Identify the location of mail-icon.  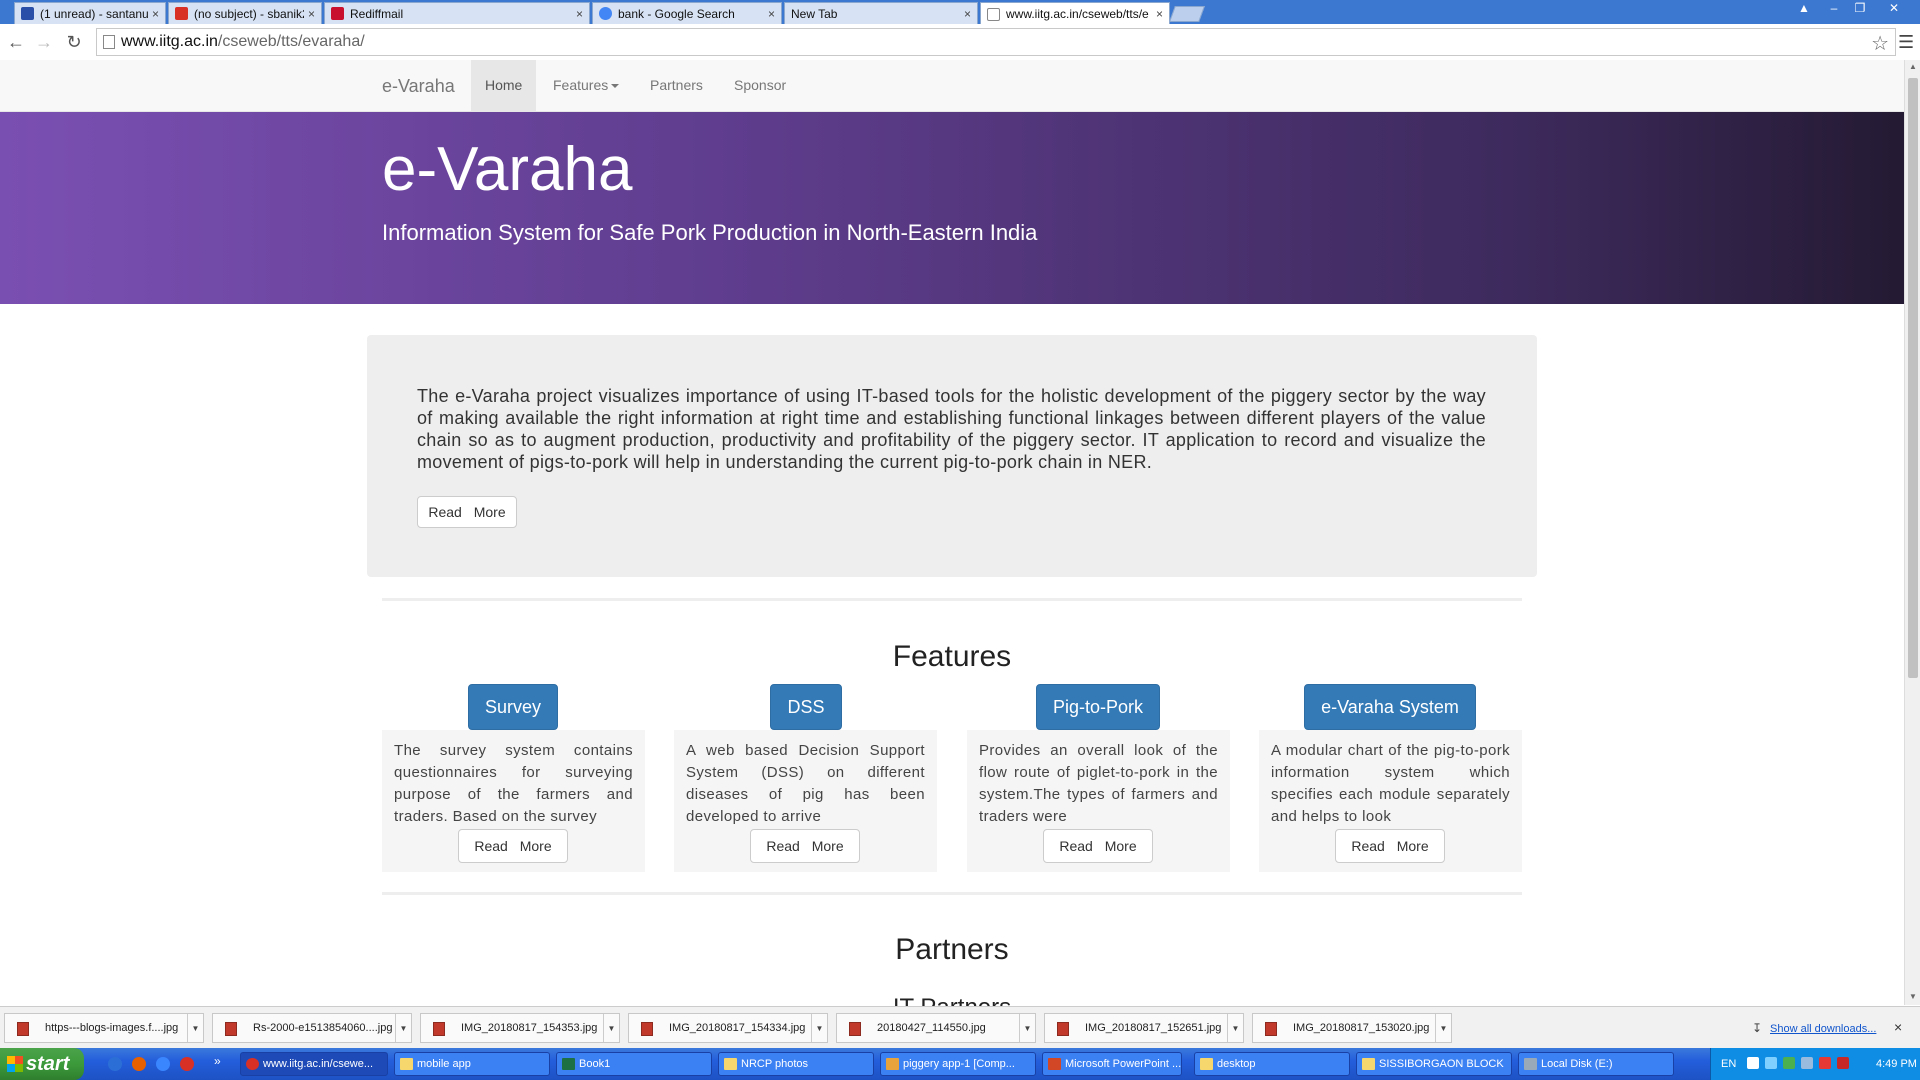
(27, 13).